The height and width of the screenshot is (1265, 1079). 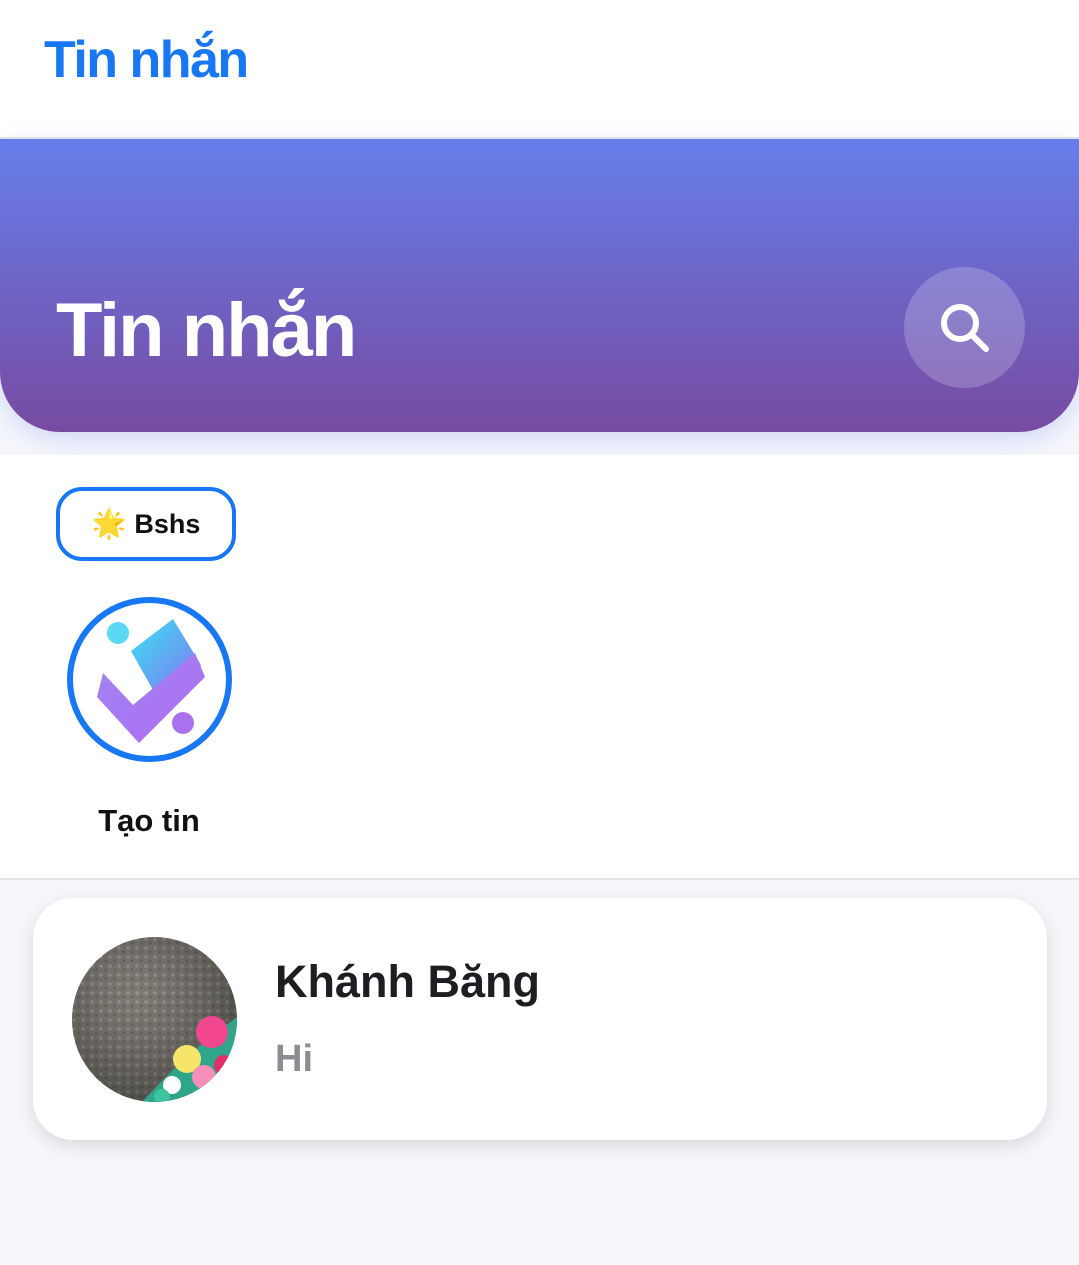 I want to click on story-chip-label: Bshs, so click(x=167, y=523).